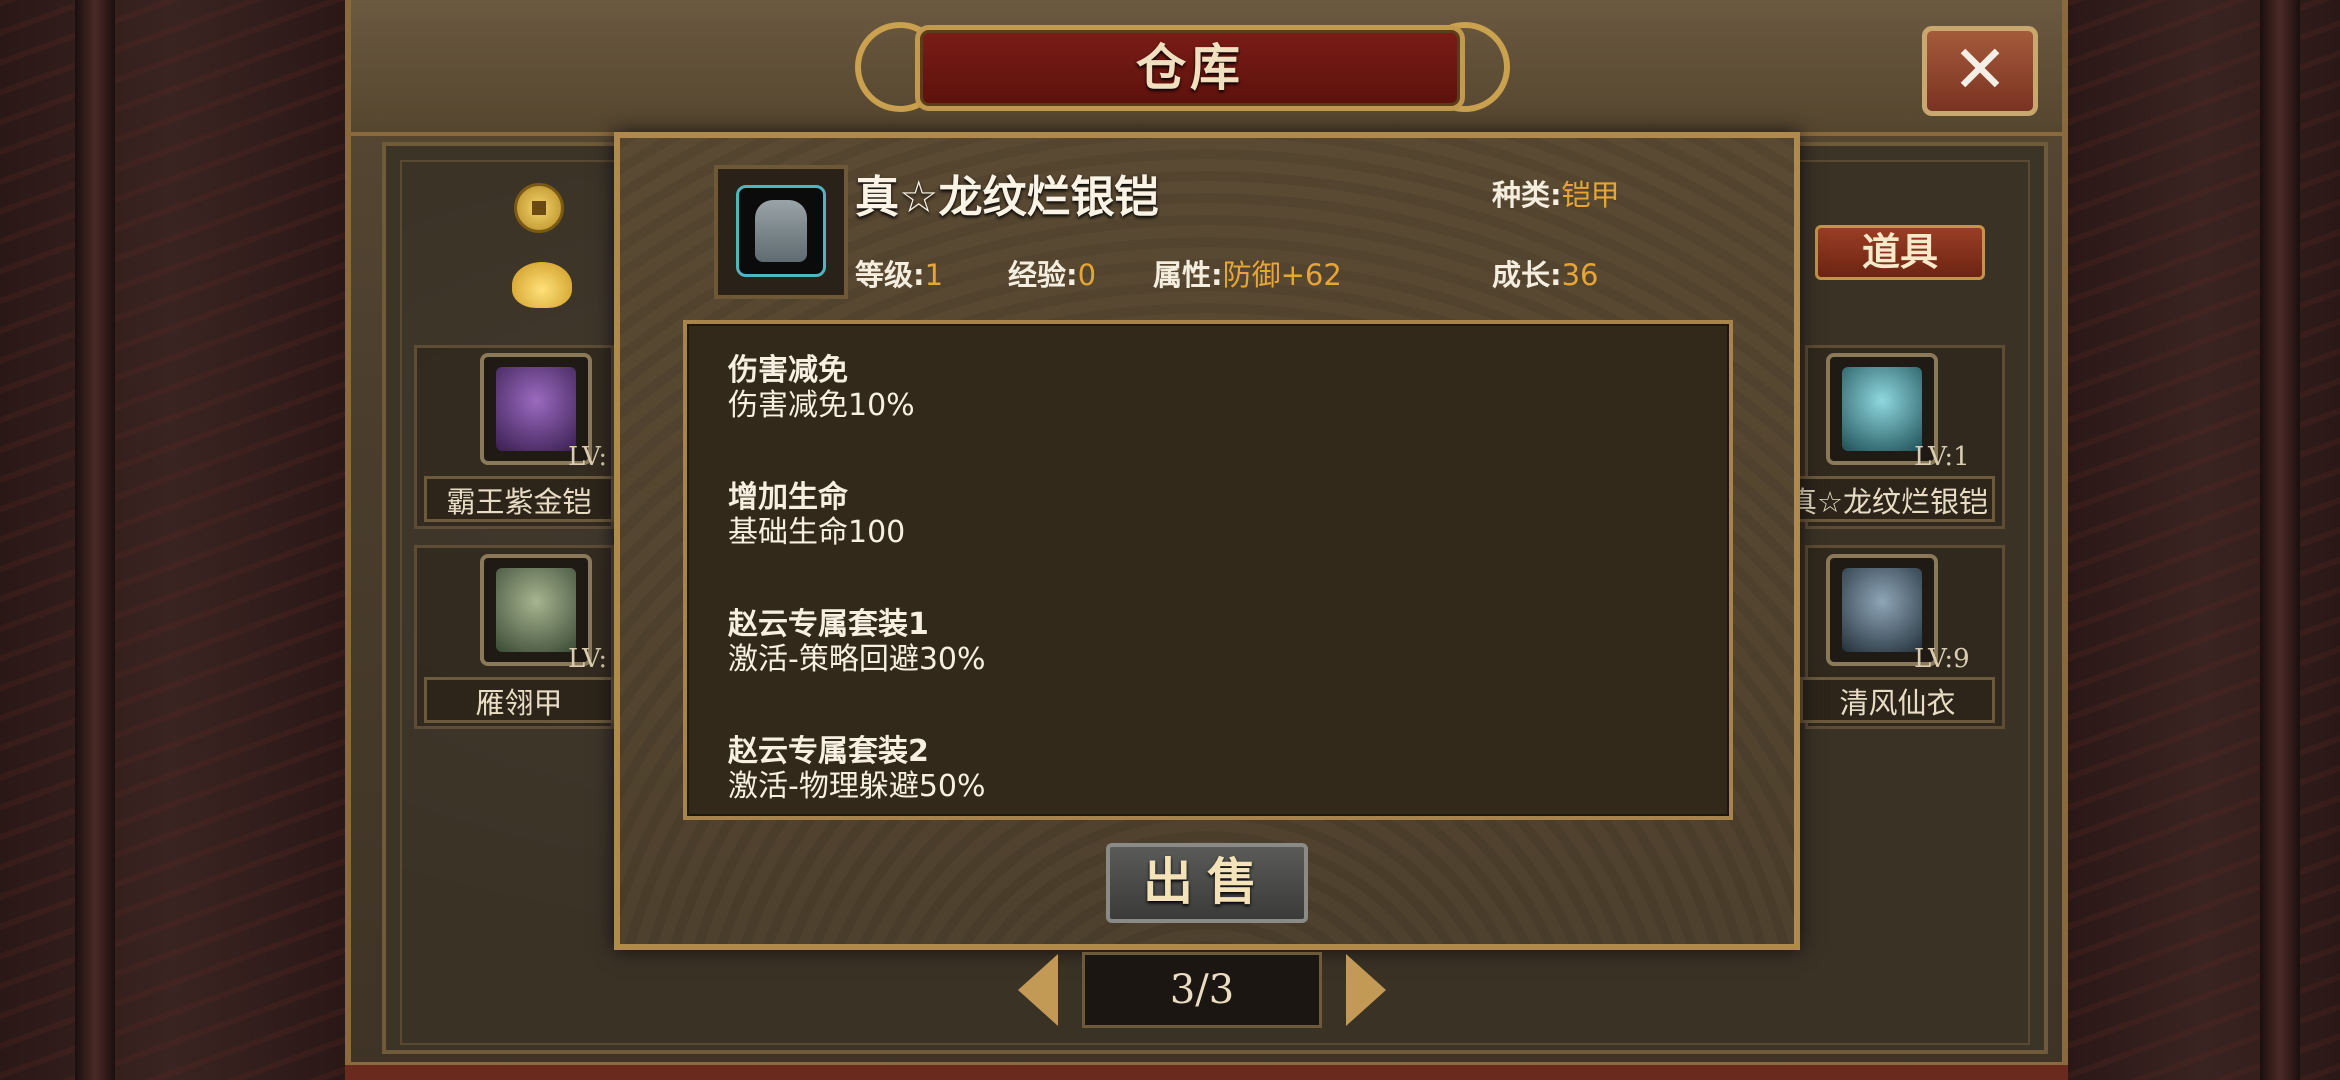 The height and width of the screenshot is (1080, 2340). I want to click on item-type-label: 种类:, so click(1527, 195).